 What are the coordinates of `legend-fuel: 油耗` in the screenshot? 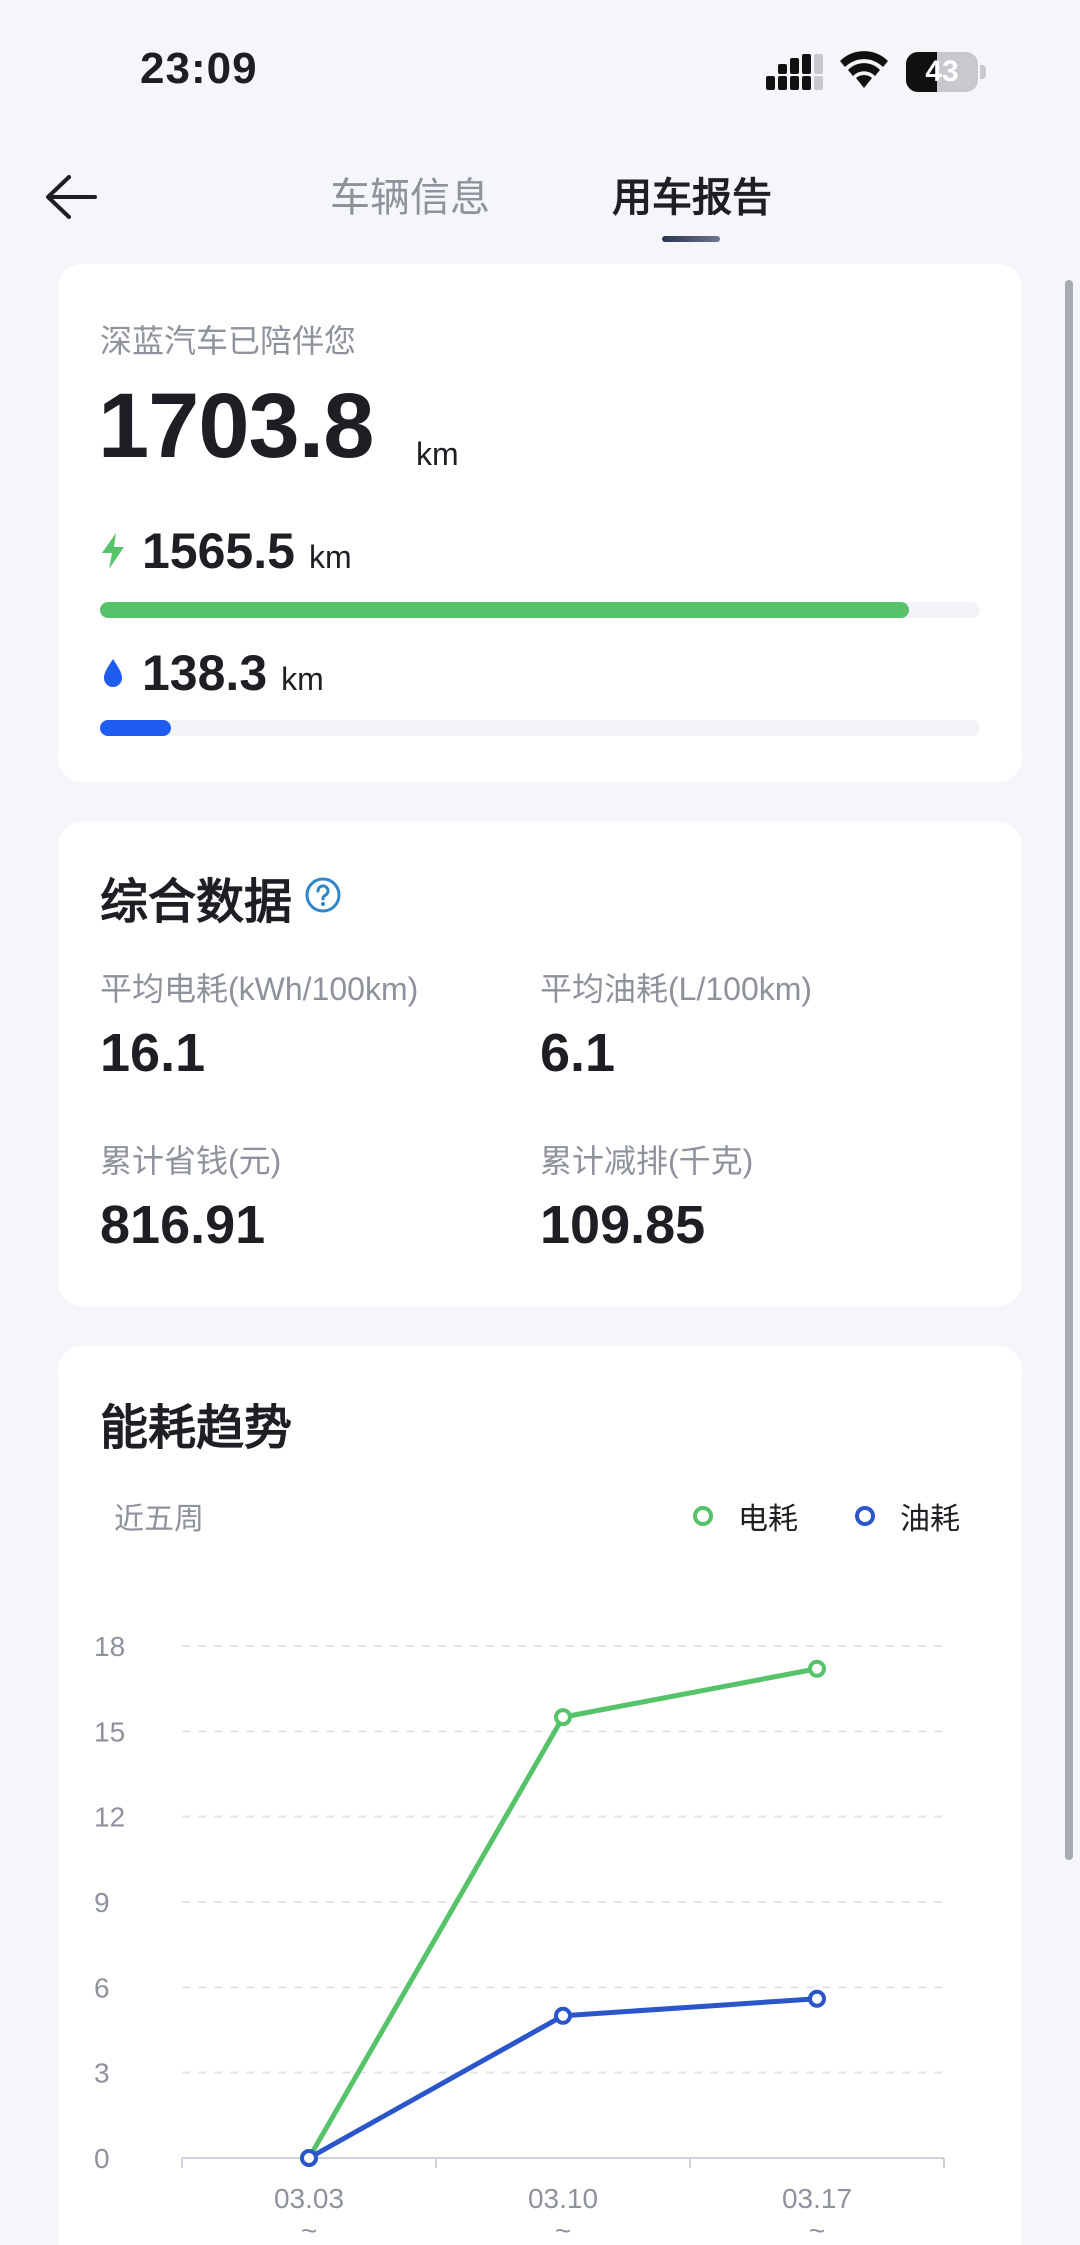 It's located at (907, 1516).